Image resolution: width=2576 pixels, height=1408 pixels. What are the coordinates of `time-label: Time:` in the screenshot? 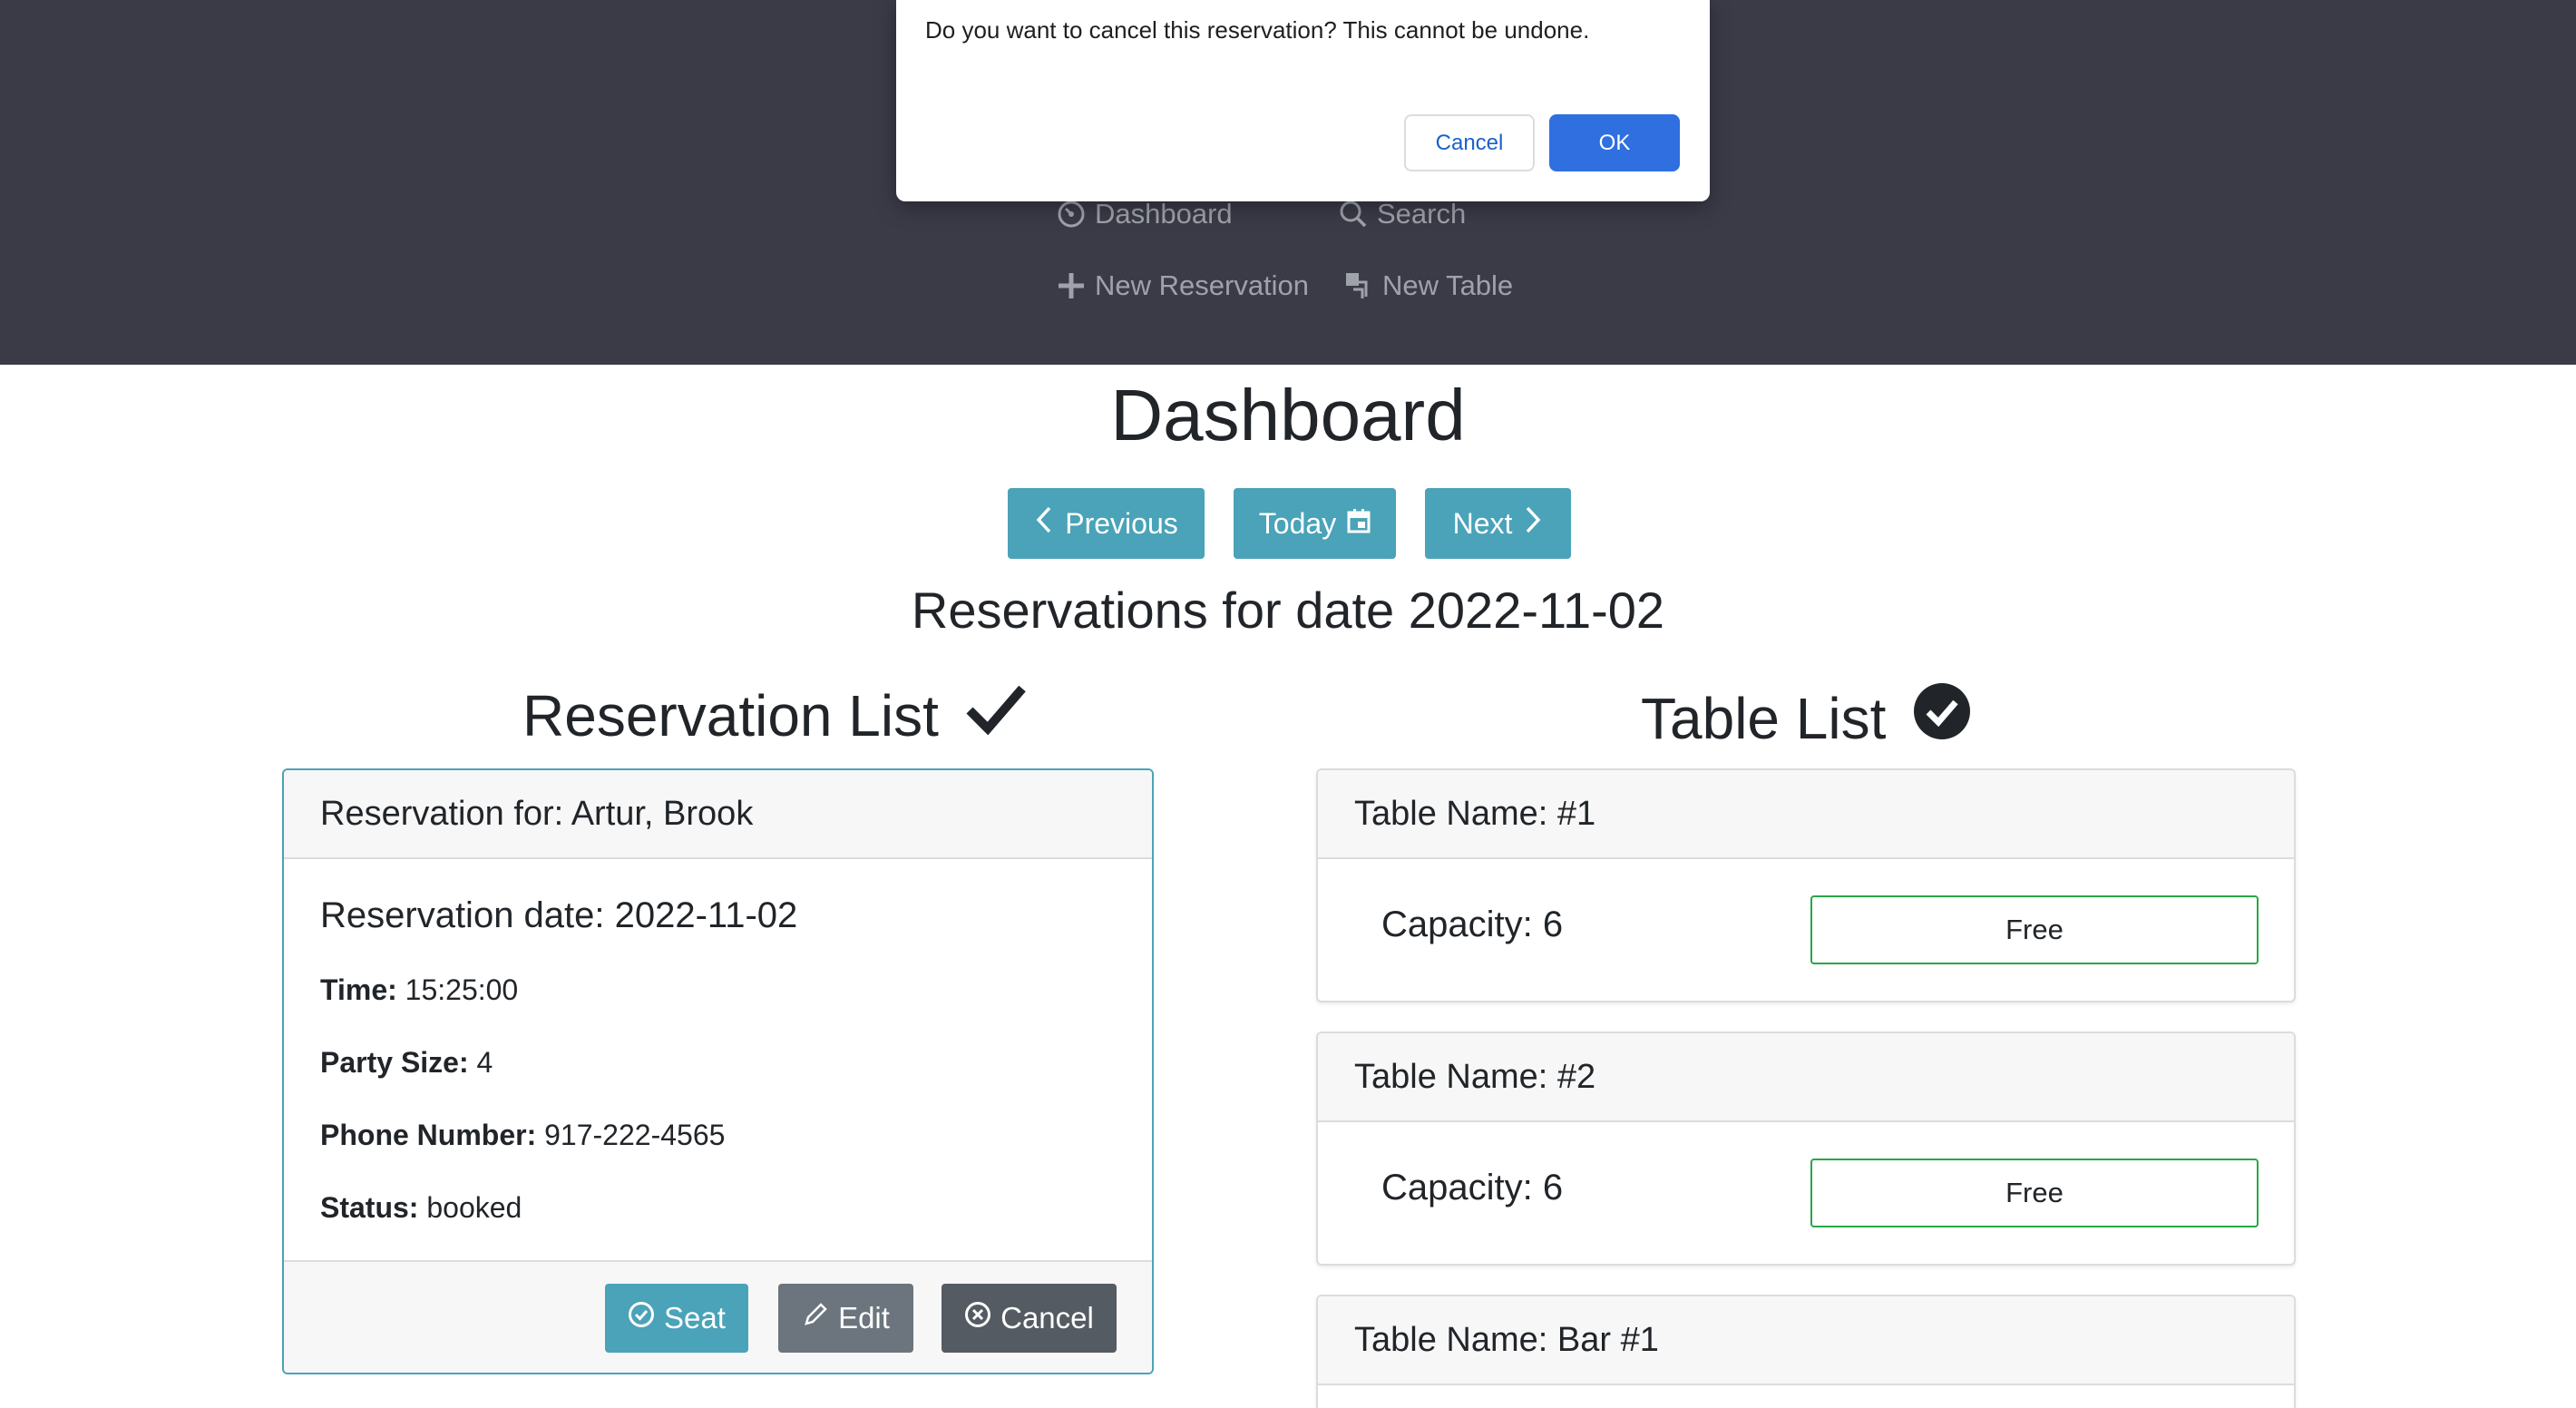 It's located at (358, 990).